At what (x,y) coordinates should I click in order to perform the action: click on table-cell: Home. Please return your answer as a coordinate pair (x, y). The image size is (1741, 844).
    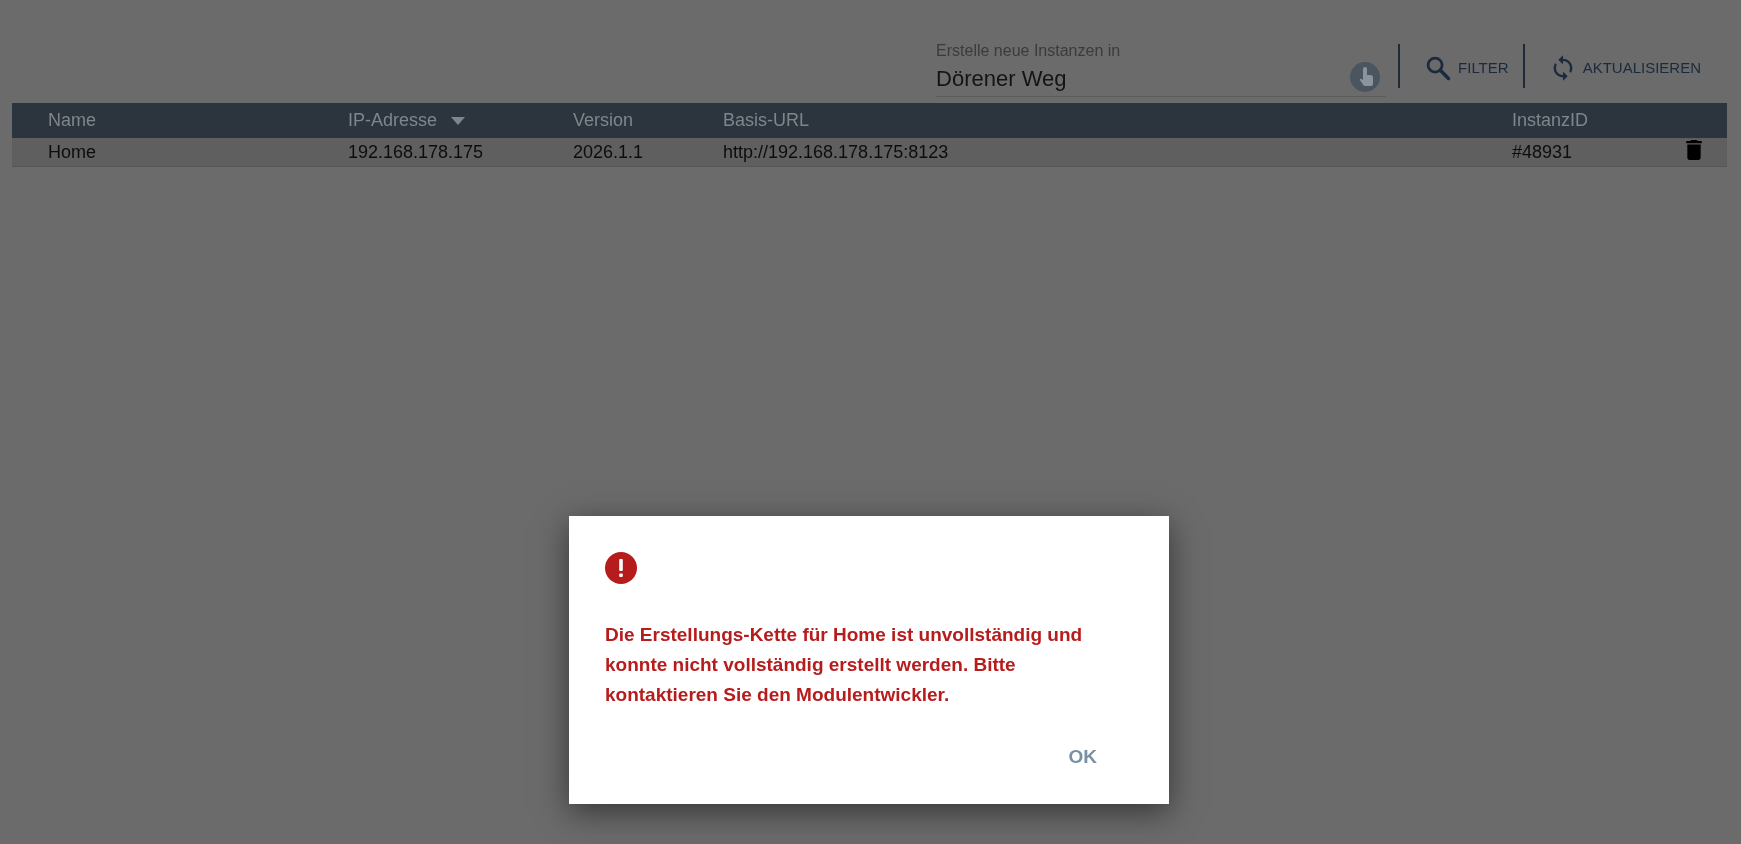
    Looking at the image, I should click on (72, 151).